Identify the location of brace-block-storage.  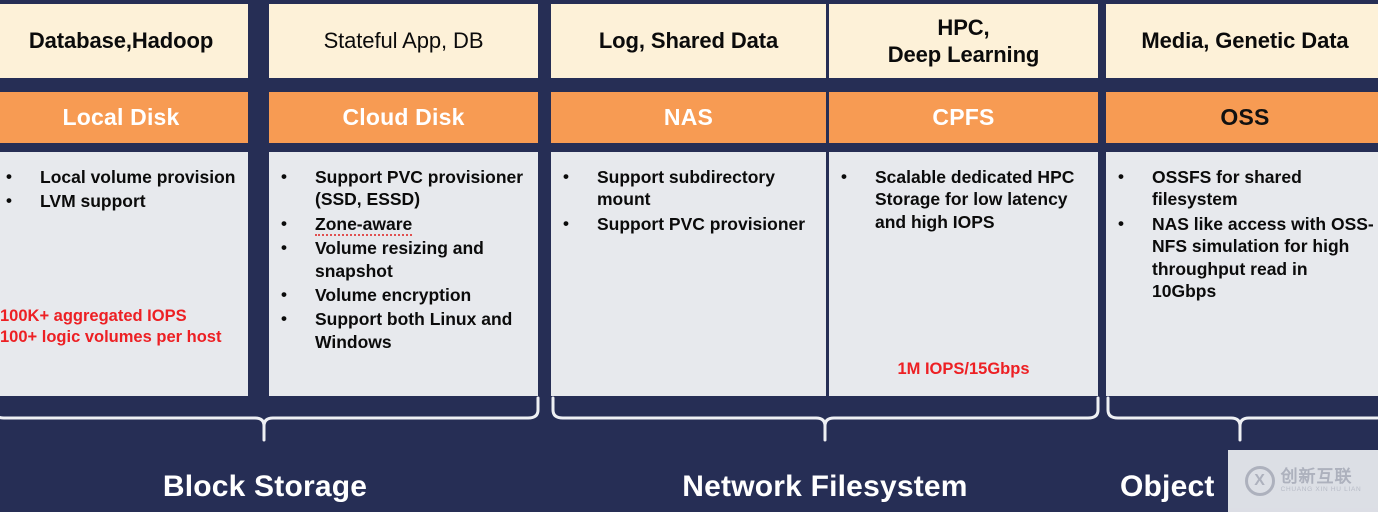
(270, 411).